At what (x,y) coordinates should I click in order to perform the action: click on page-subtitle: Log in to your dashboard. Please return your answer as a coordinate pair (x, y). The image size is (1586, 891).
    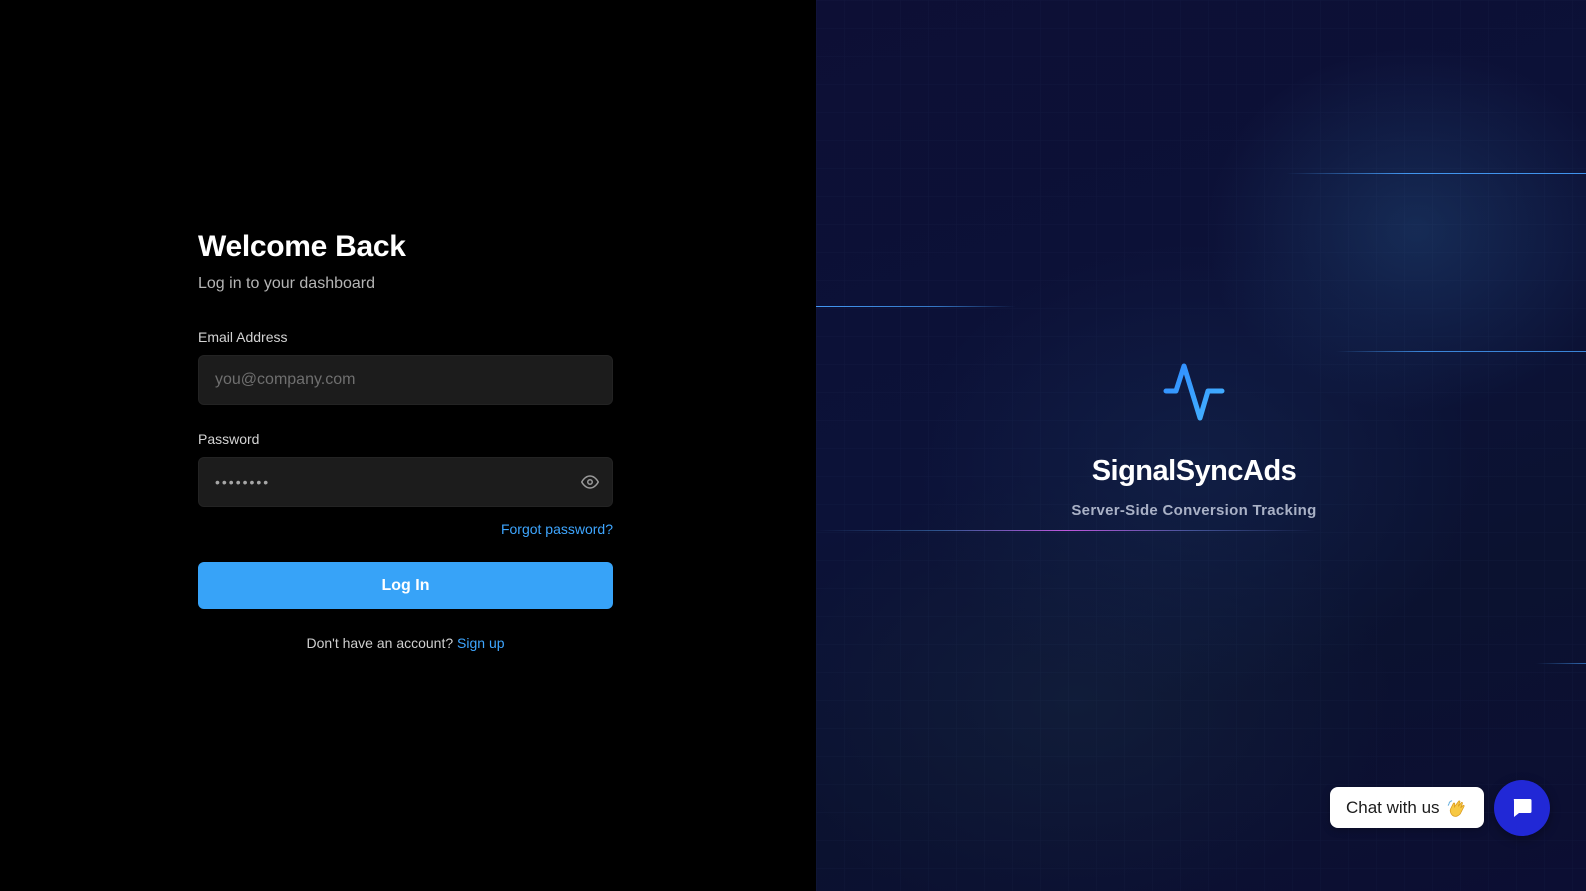
    Looking at the image, I should click on (287, 283).